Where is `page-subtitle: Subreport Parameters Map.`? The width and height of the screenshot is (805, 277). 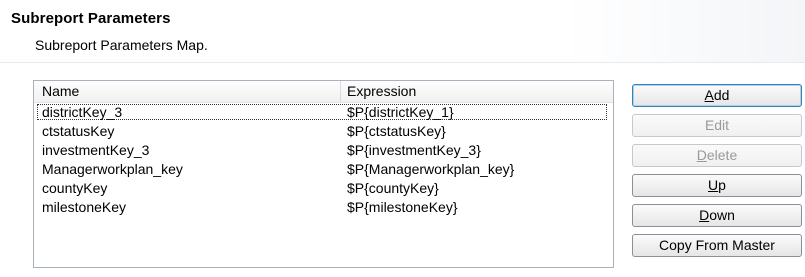
page-subtitle: Subreport Parameters Map. is located at coordinates (121, 45).